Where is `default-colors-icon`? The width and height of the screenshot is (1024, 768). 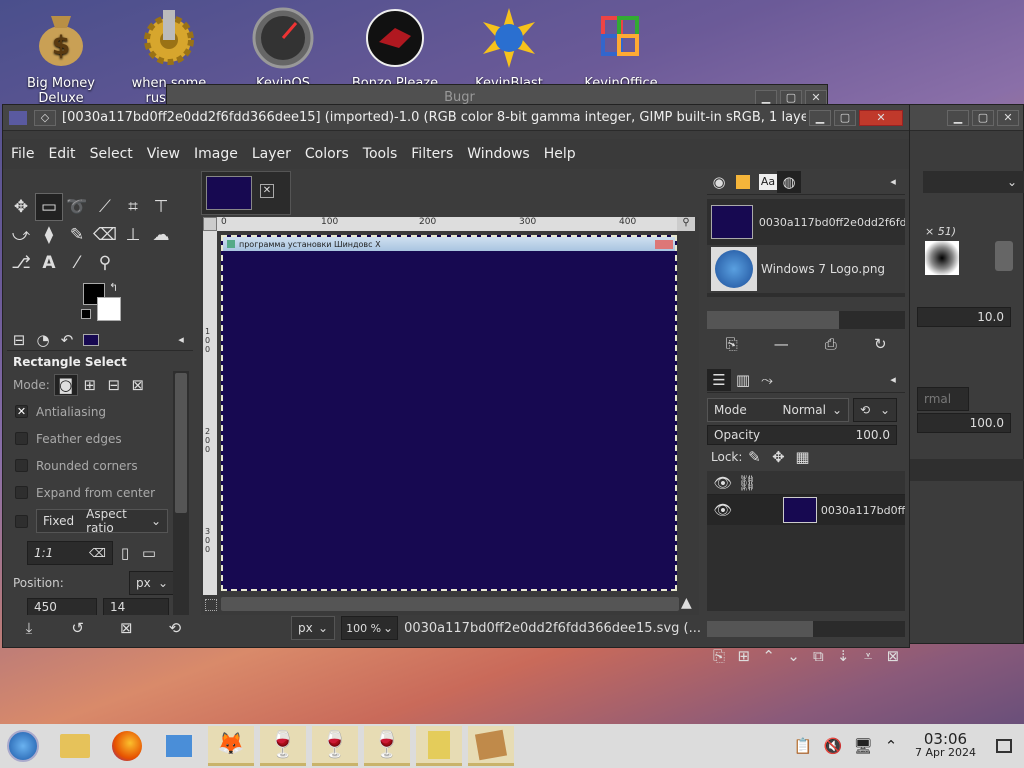
default-colors-icon is located at coordinates (86, 314).